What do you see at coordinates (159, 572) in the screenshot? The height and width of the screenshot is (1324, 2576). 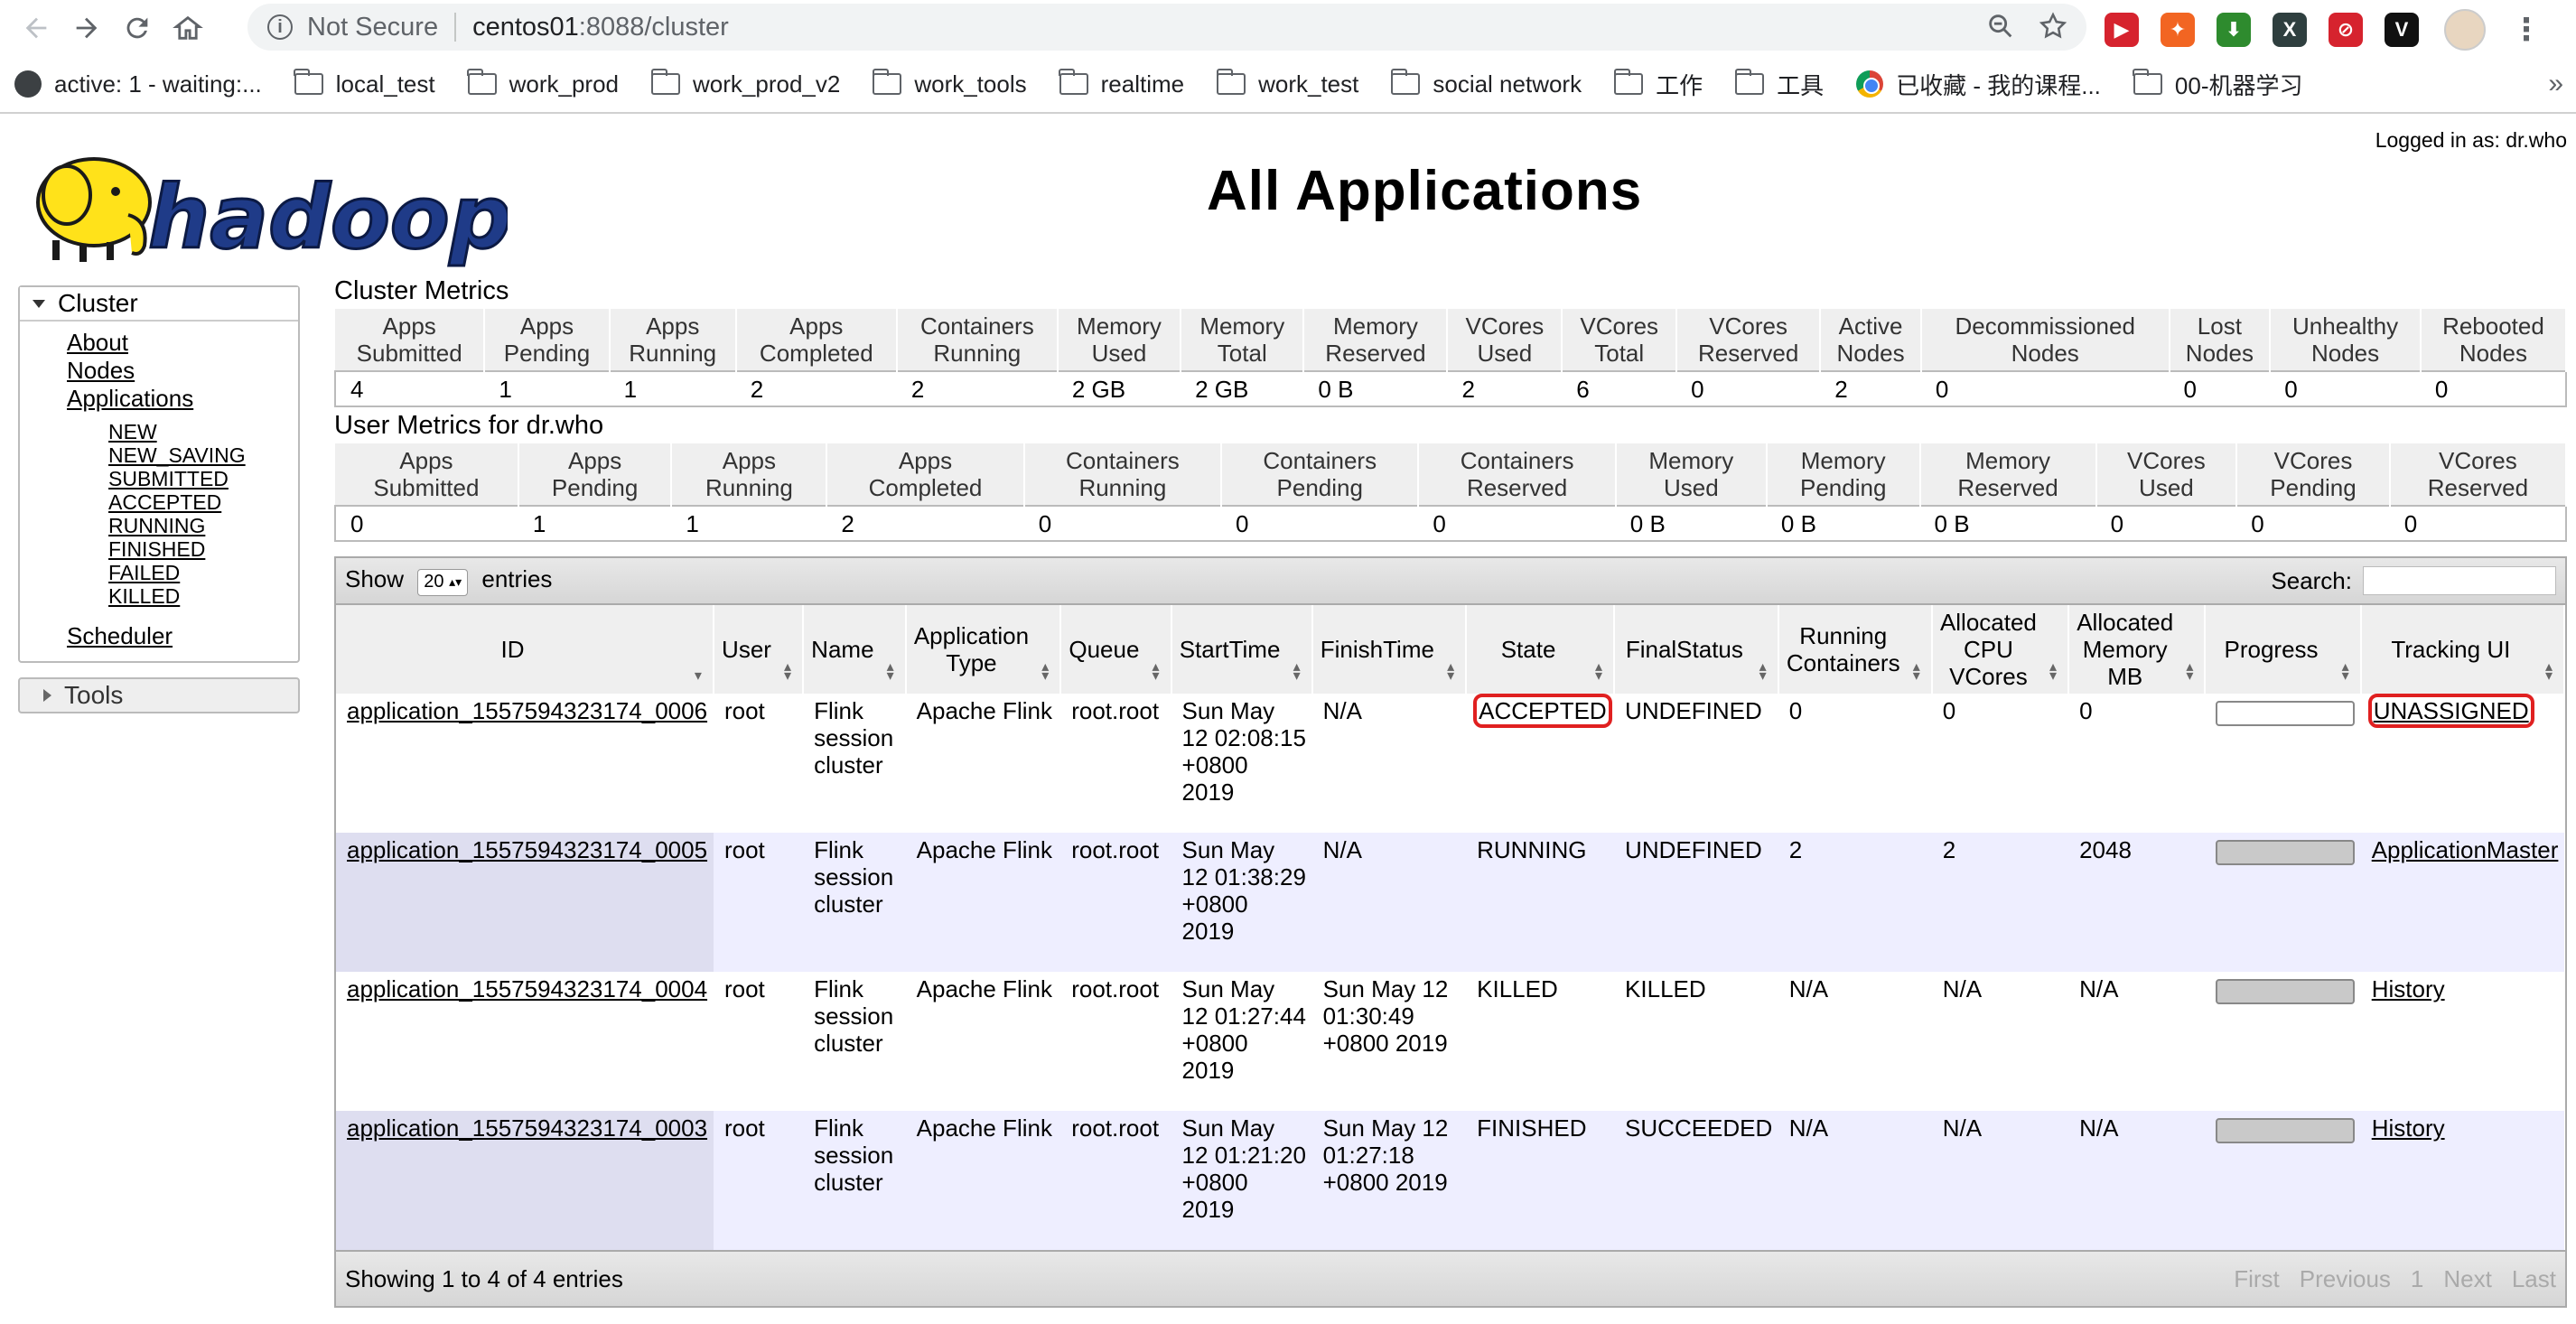 I see `nav-state-failed: FAILED` at bounding box center [159, 572].